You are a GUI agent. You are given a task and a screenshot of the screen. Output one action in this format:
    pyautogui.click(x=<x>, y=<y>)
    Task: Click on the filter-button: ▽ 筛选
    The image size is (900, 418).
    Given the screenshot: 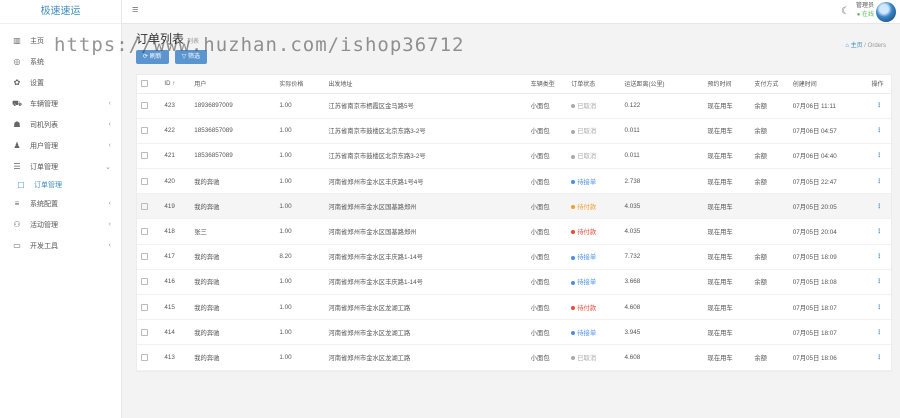 What is the action you would take?
    pyautogui.click(x=190, y=57)
    